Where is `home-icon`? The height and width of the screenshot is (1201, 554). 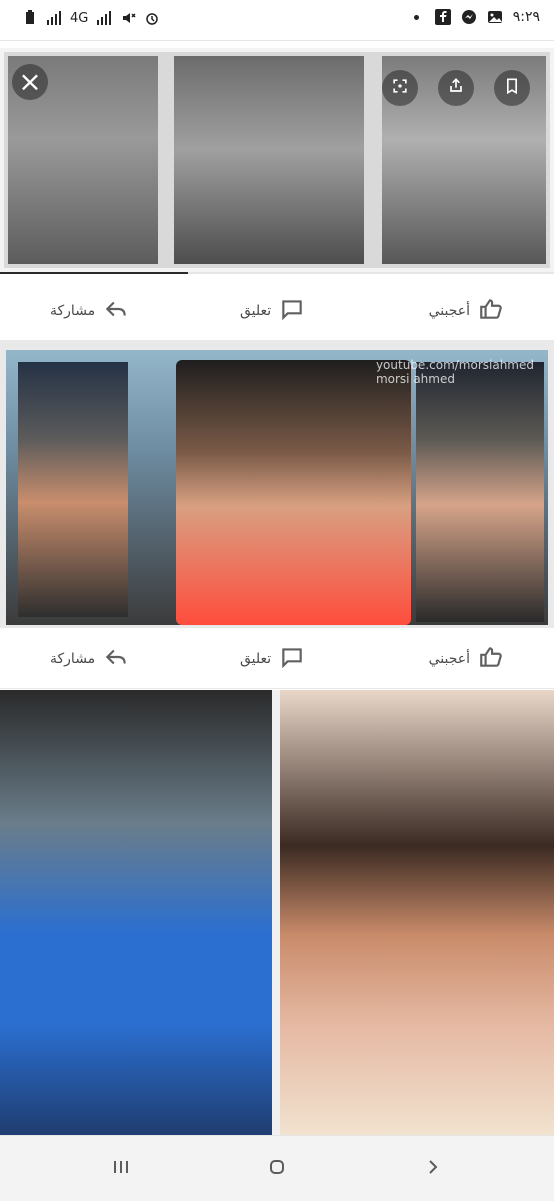
home-icon is located at coordinates (277, 1169).